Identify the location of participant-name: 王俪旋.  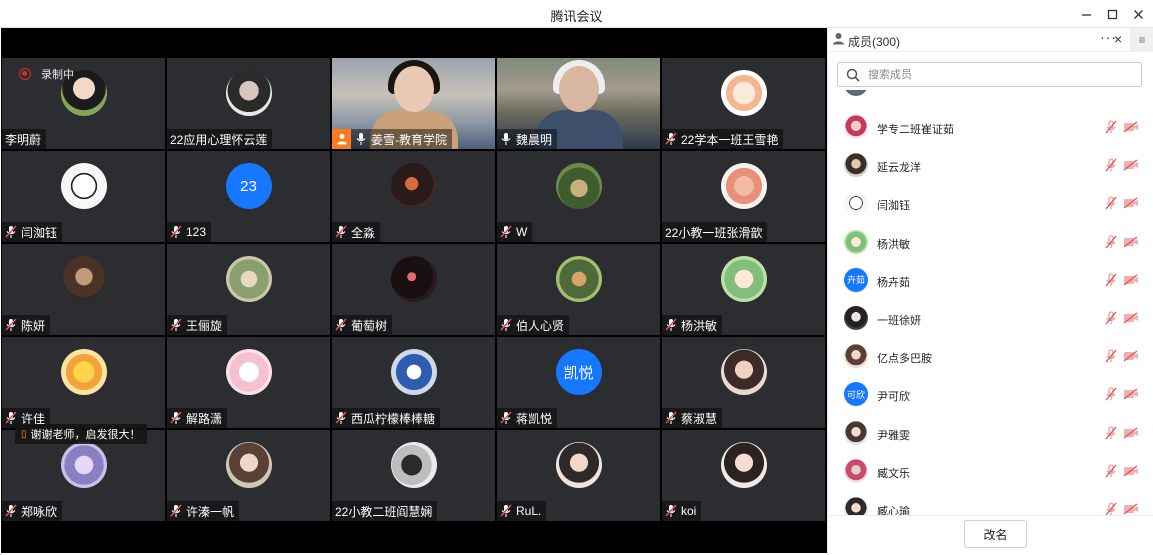
(204, 325).